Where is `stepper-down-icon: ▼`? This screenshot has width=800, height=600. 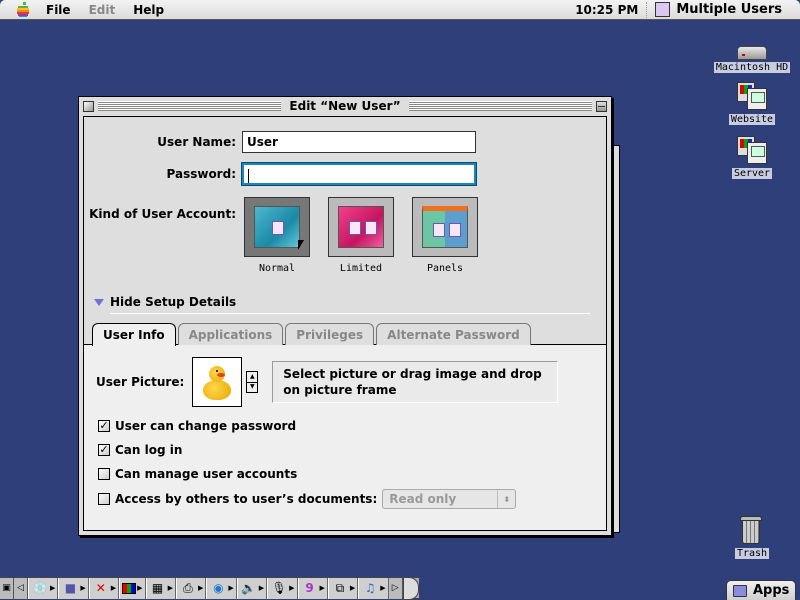
stepper-down-icon: ▼ is located at coordinates (252, 387).